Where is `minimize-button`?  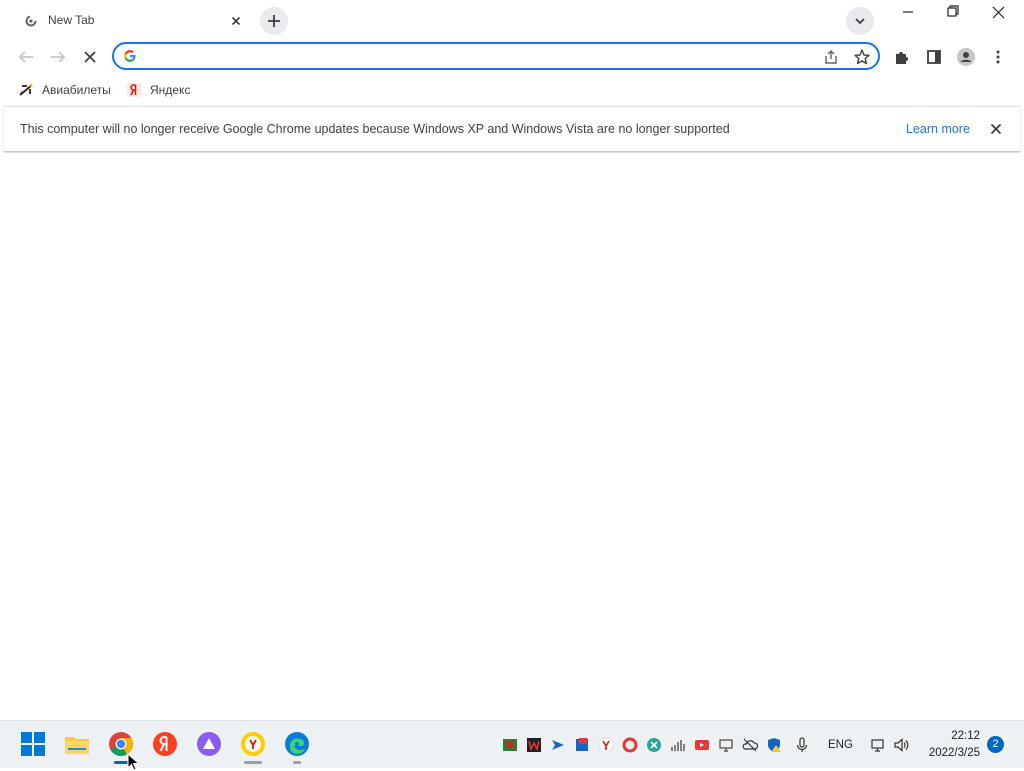
minimize-button is located at coordinates (908, 14).